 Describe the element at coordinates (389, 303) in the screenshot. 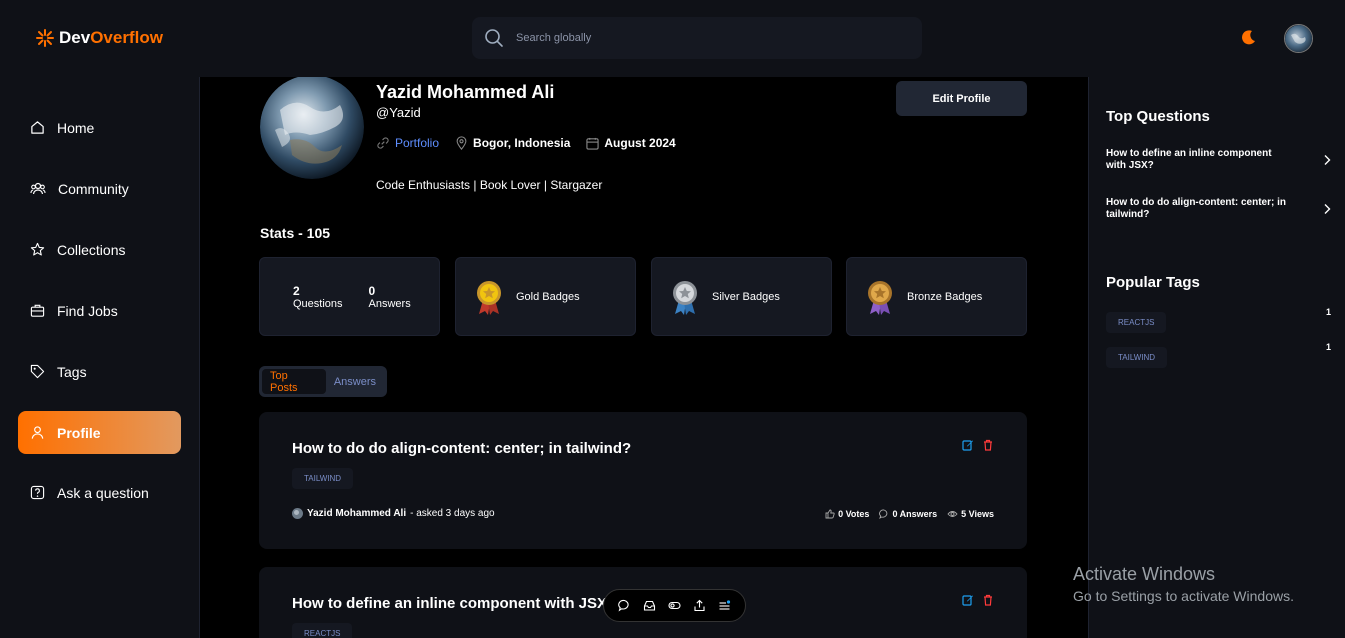

I see `answers-label: Answers` at that location.